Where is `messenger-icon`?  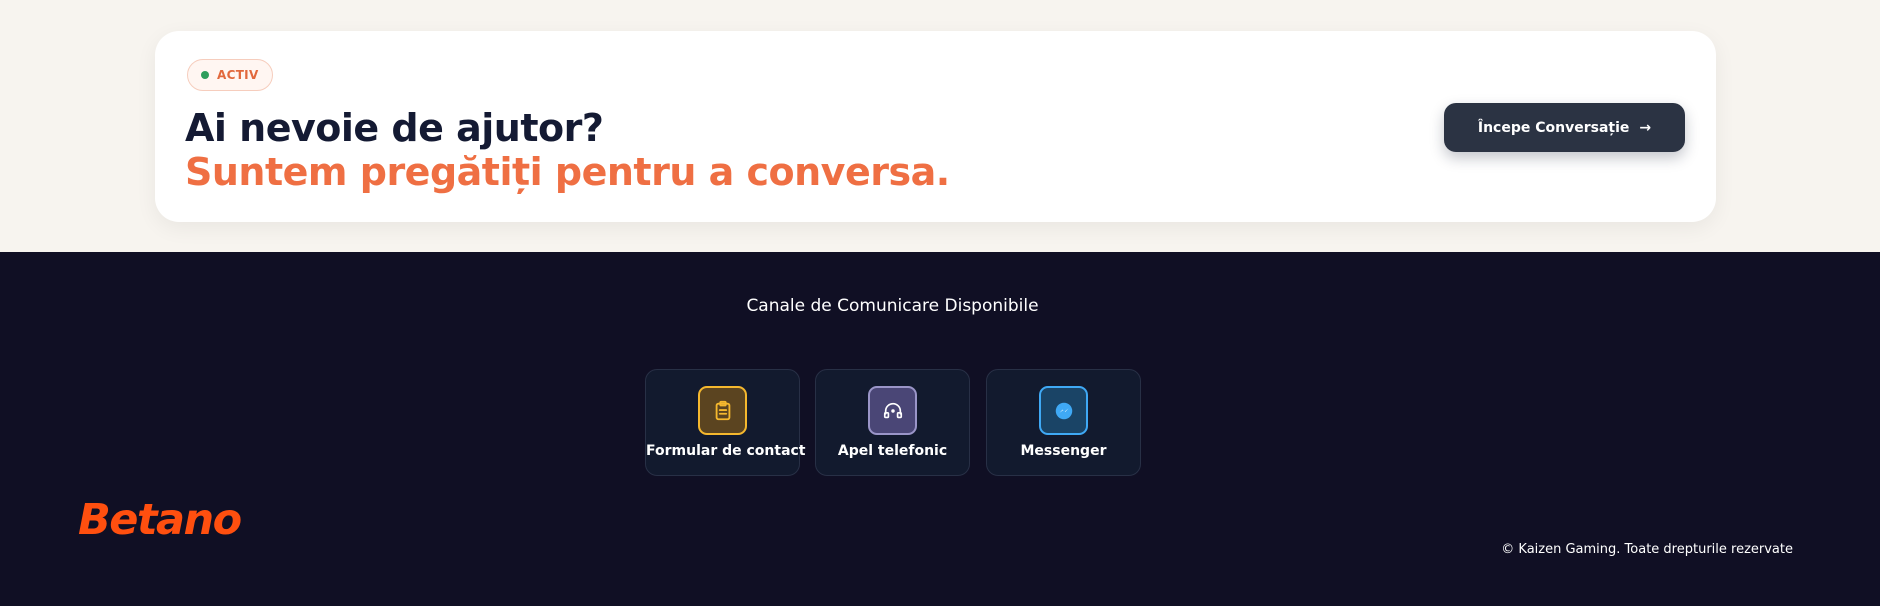 messenger-icon is located at coordinates (1063, 410).